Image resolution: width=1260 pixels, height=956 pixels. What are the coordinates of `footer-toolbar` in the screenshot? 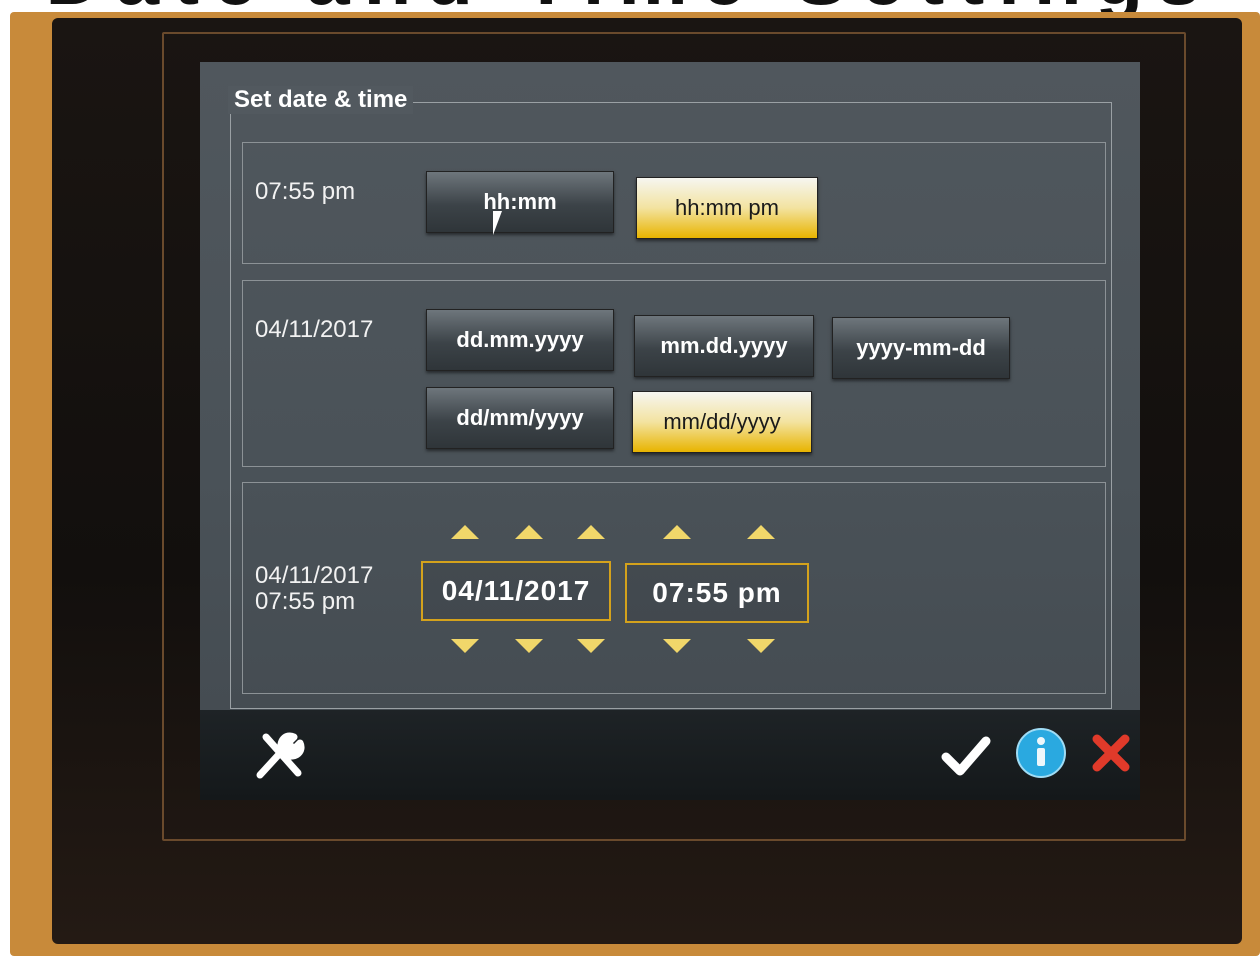 It's located at (670, 755).